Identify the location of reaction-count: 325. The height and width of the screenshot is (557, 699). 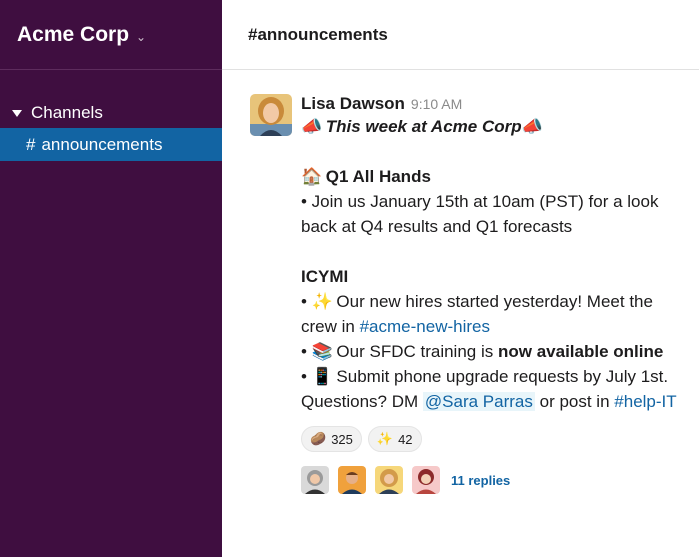
(342, 439).